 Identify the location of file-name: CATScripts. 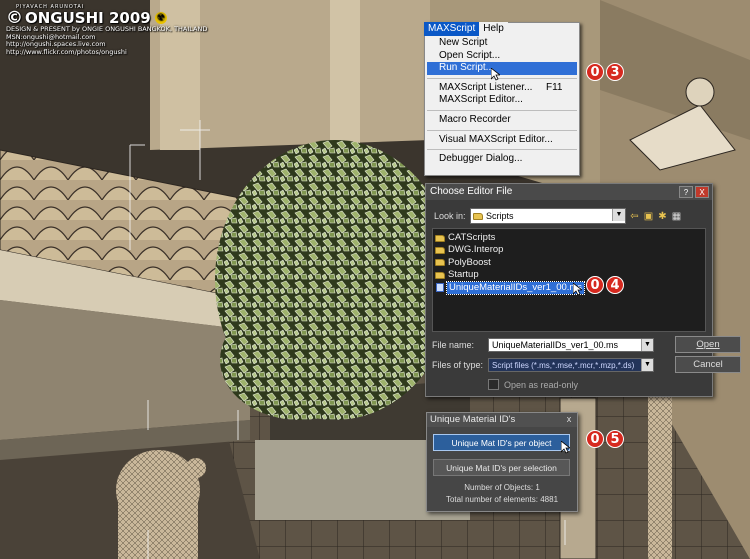
(472, 237).